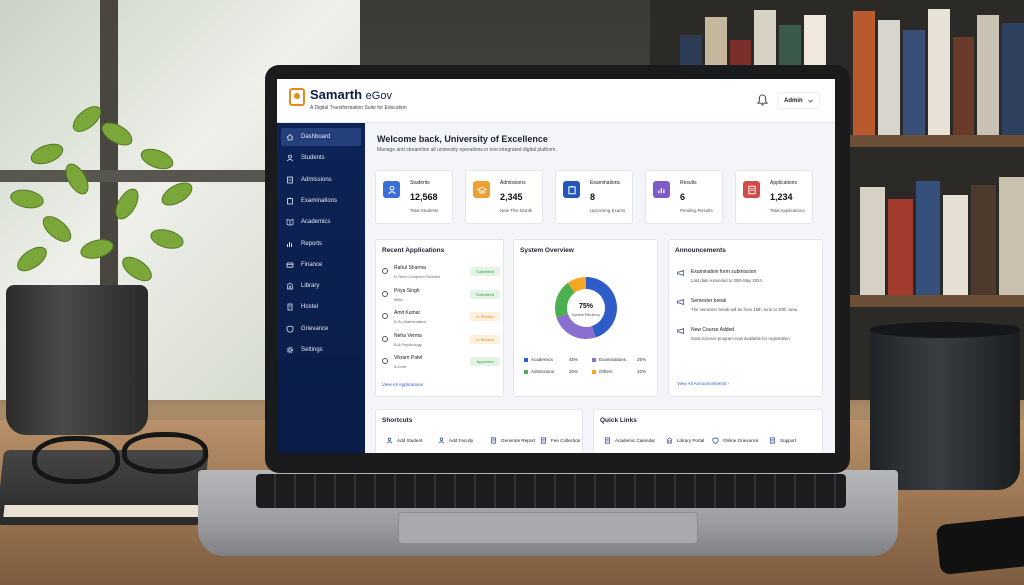 The image size is (1024, 585). I want to click on sidebar-item-students: Students, so click(321, 158).